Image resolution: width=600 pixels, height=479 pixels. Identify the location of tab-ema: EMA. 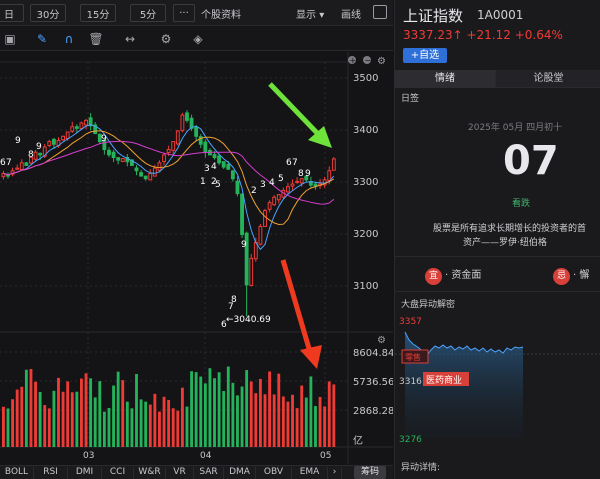
(310, 473).